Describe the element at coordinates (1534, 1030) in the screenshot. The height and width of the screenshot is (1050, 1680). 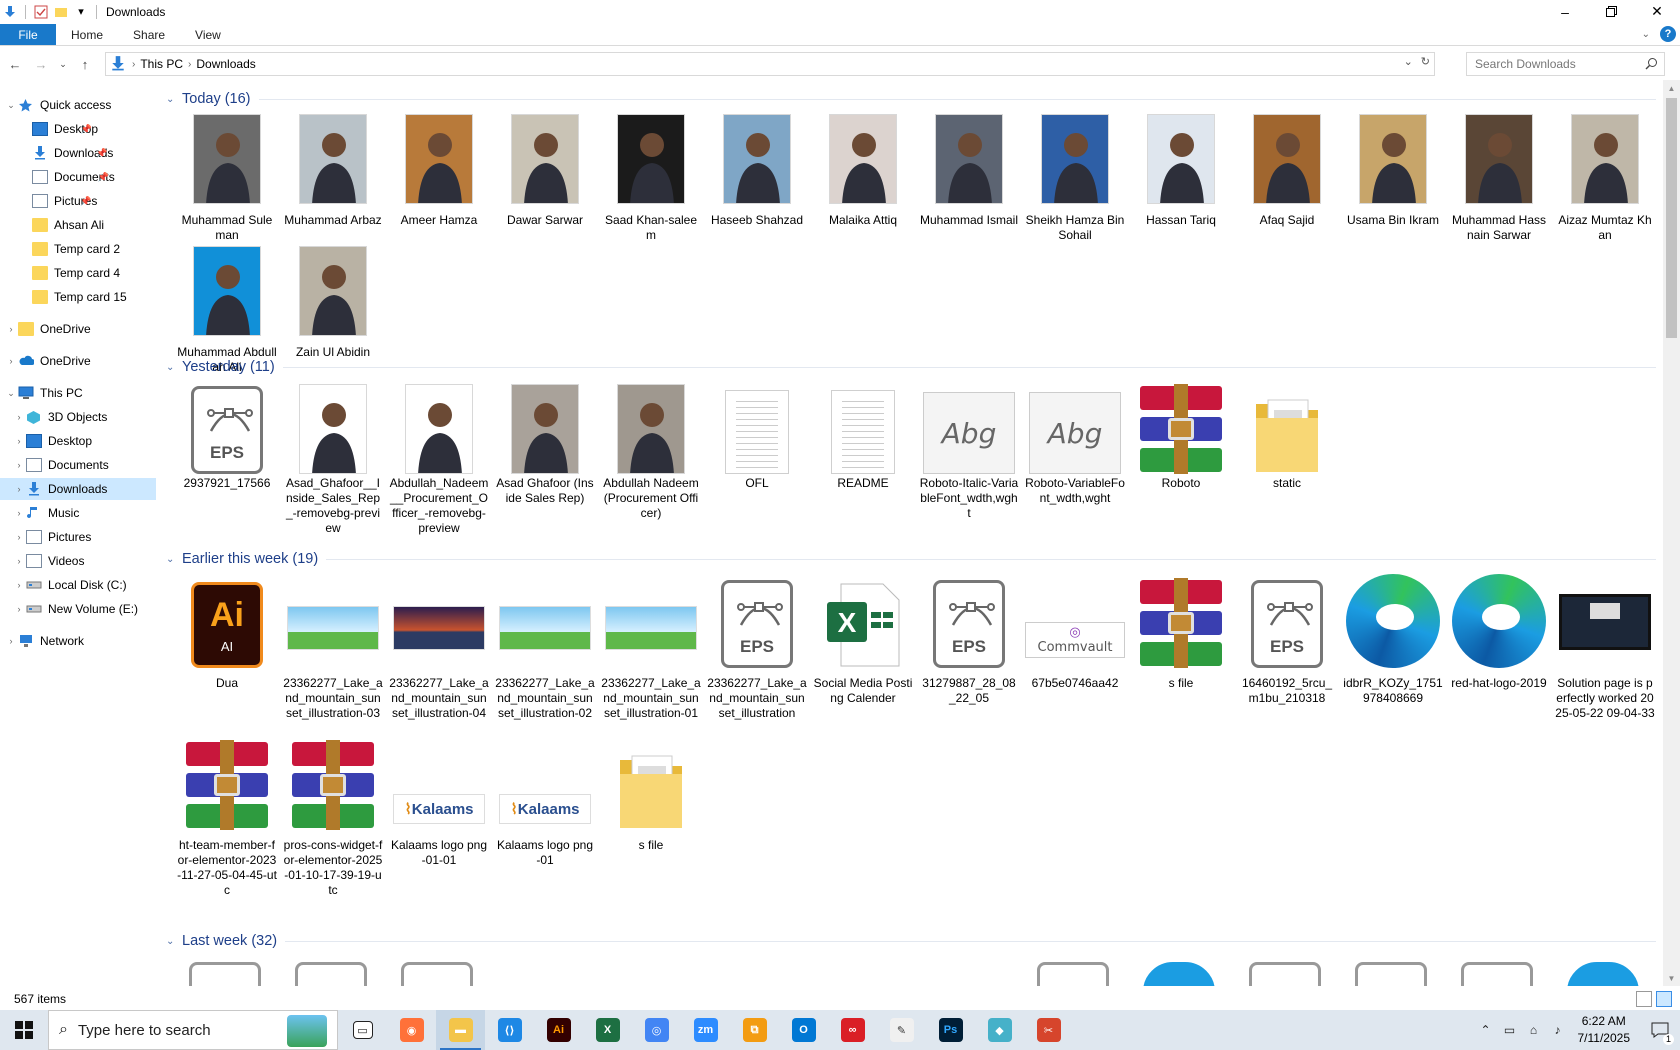
I see `network-icon: ⌂` at that location.